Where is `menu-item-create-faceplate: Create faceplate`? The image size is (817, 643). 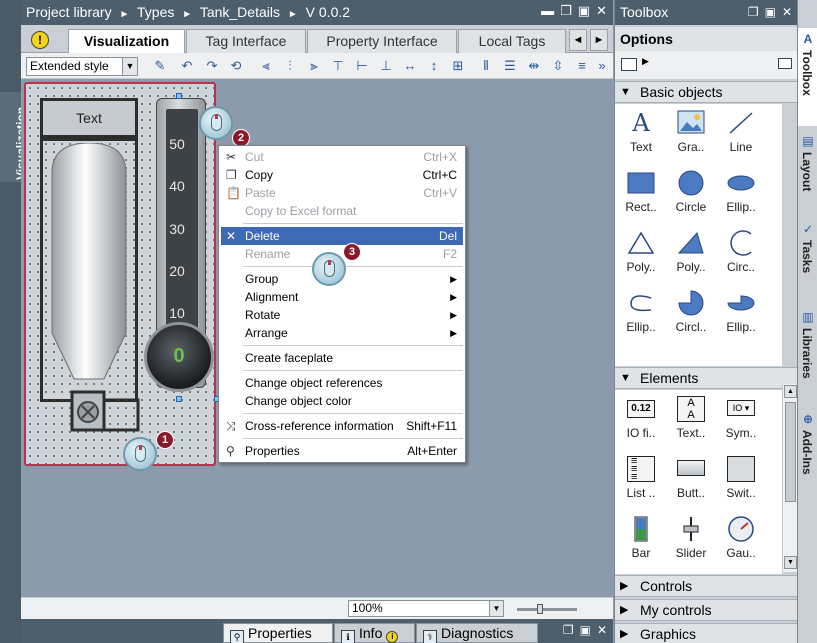 menu-item-create-faceplate: Create faceplate is located at coordinates (342, 358).